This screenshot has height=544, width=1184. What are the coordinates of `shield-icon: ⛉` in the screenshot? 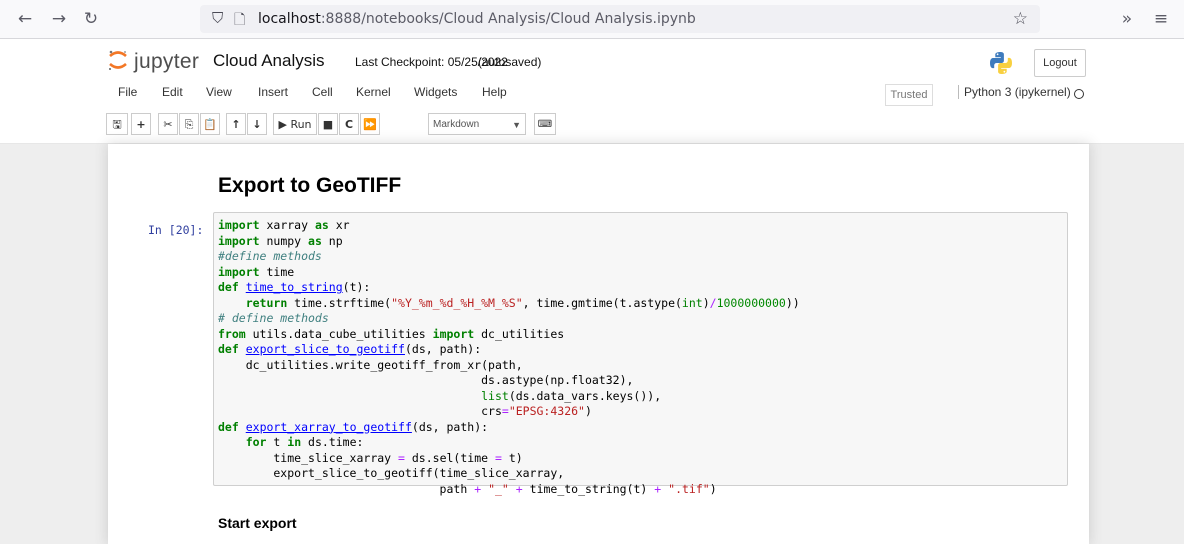 It's located at (217, 18).